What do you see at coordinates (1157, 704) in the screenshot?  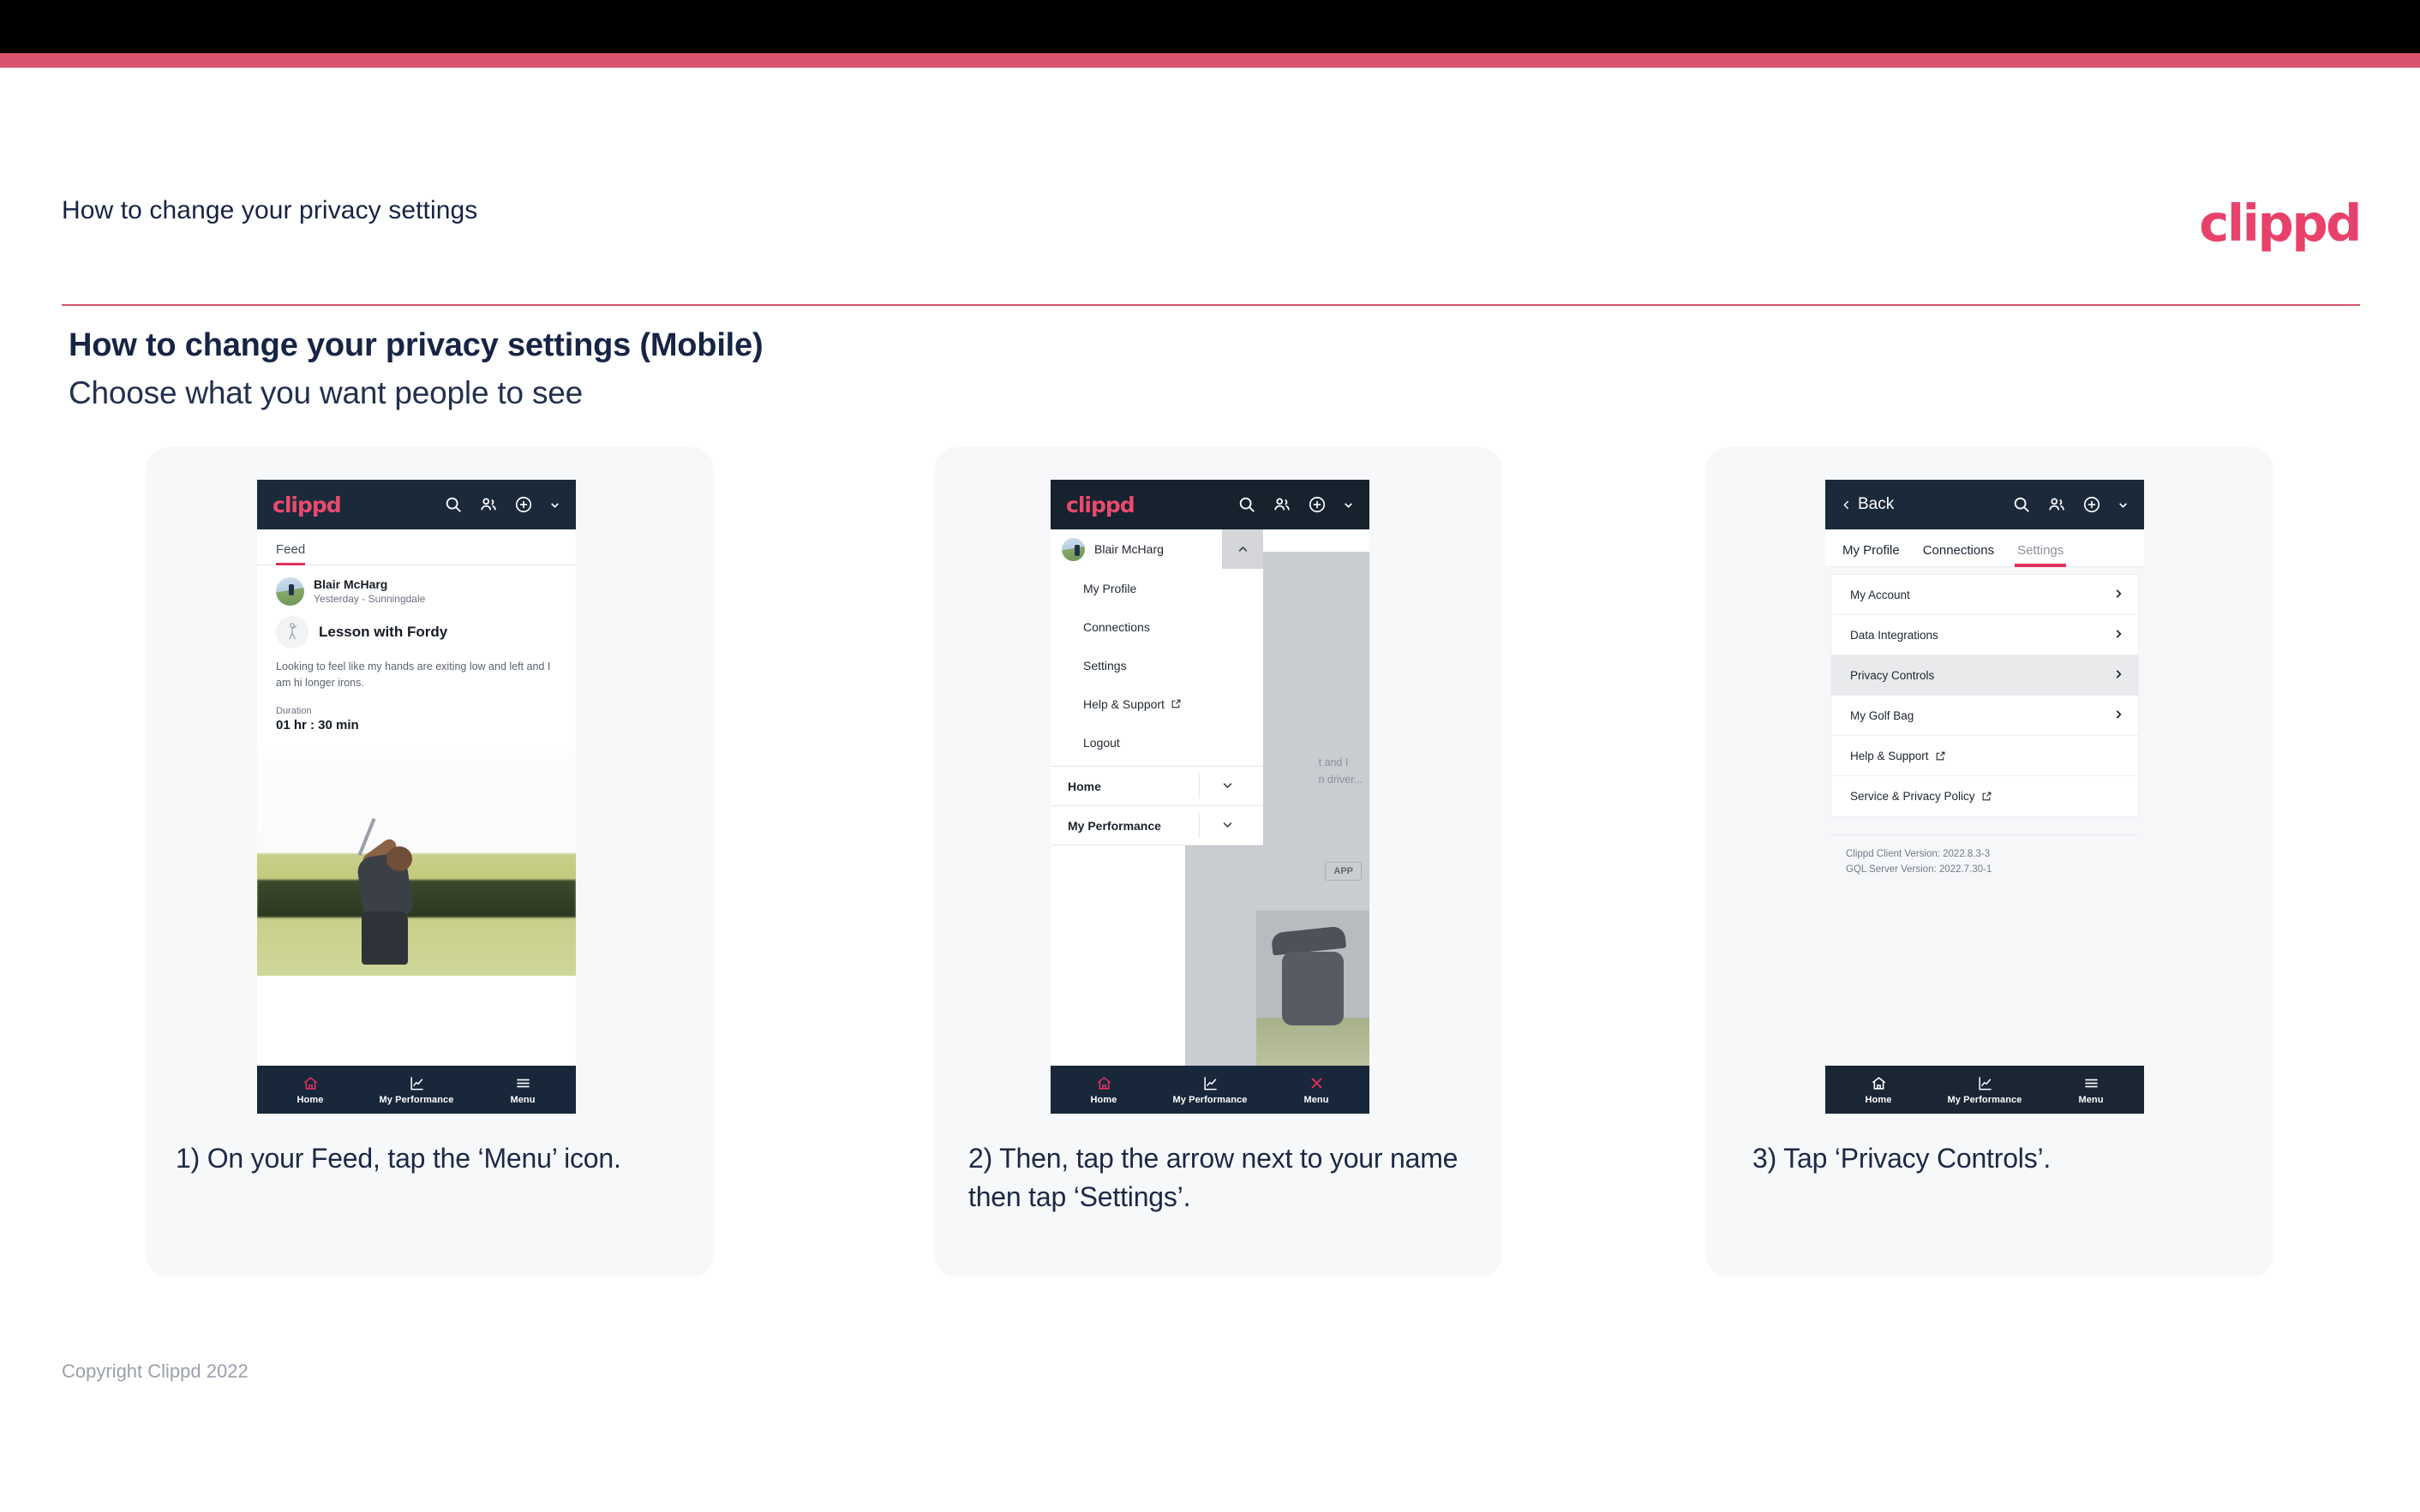 I see `menu-item-help-support: Help & Support` at bounding box center [1157, 704].